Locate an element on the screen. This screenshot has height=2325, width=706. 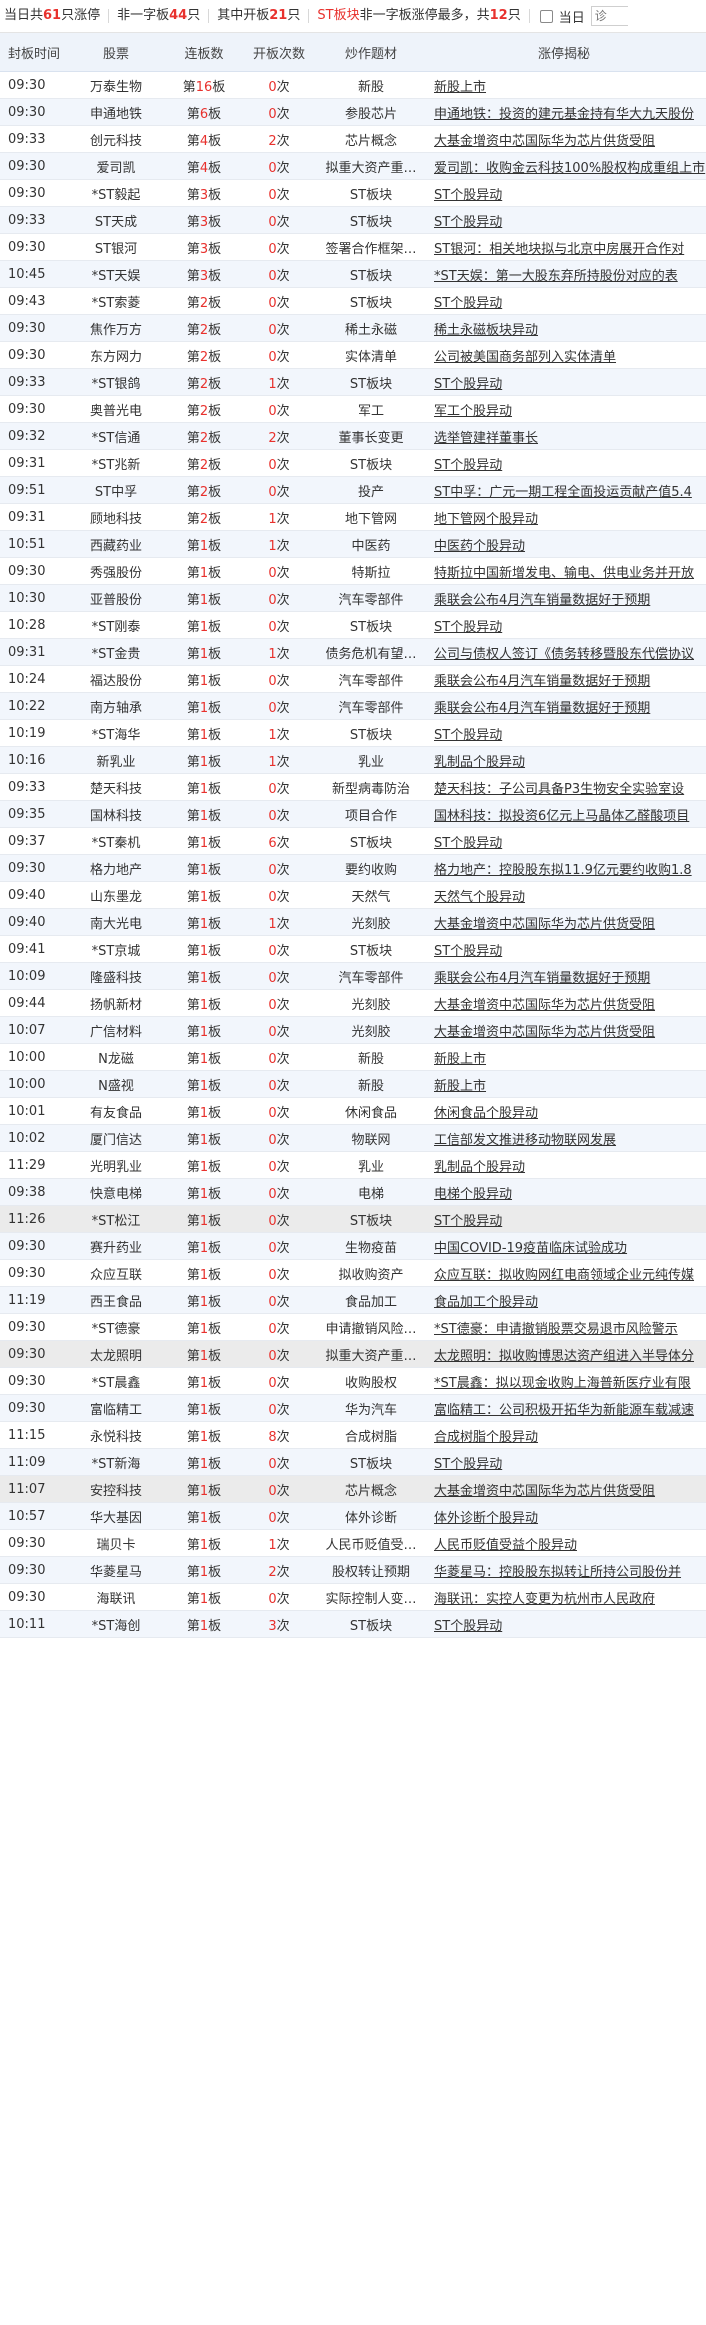
reason-link: 公司被美国商务部列入实体清单 is located at coordinates (525, 357).